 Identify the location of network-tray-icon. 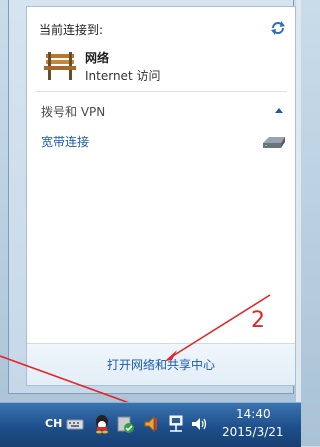
(176, 424).